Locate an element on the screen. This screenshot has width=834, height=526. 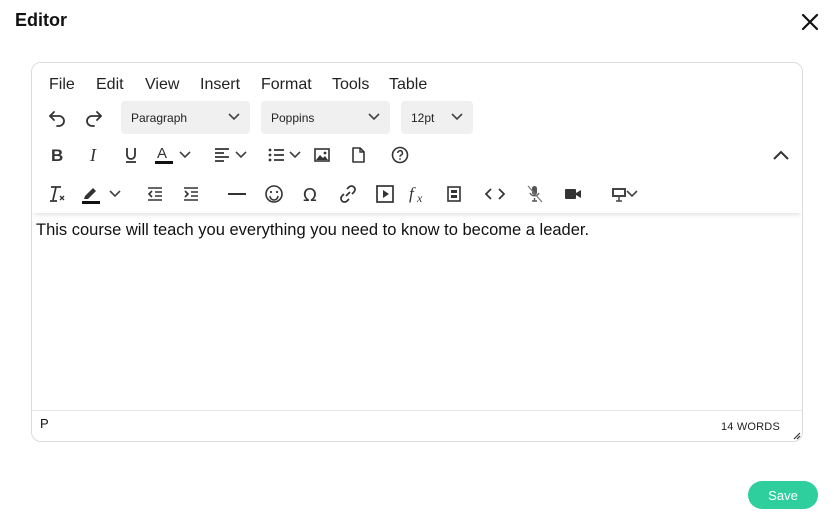
special-character-icon: Ω is located at coordinates (311, 194).